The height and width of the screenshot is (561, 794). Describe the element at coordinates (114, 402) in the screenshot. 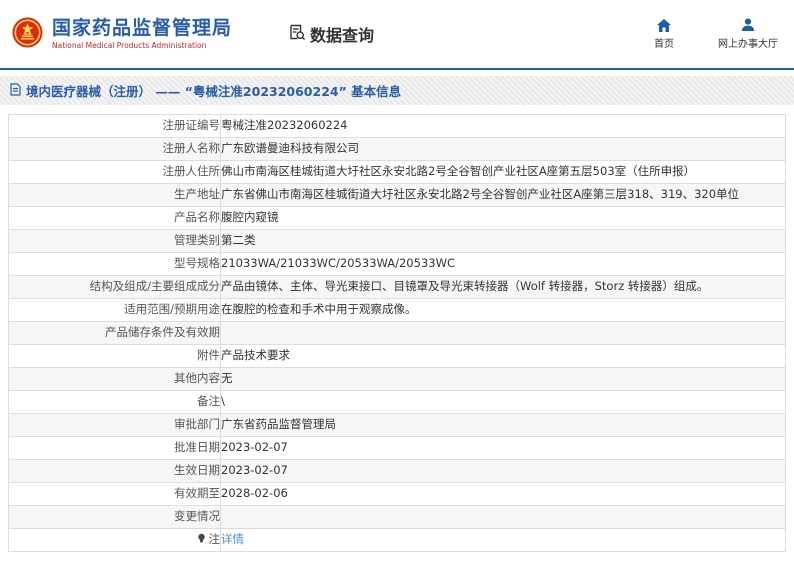

I see `row-label: 备注` at that location.